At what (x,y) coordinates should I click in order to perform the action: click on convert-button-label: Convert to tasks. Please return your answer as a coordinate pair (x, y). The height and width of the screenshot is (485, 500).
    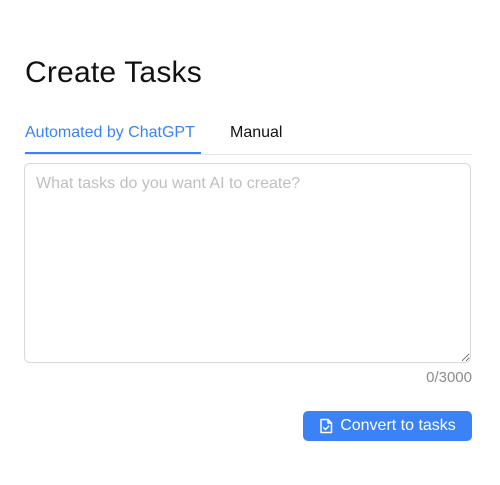
    Looking at the image, I should click on (398, 425).